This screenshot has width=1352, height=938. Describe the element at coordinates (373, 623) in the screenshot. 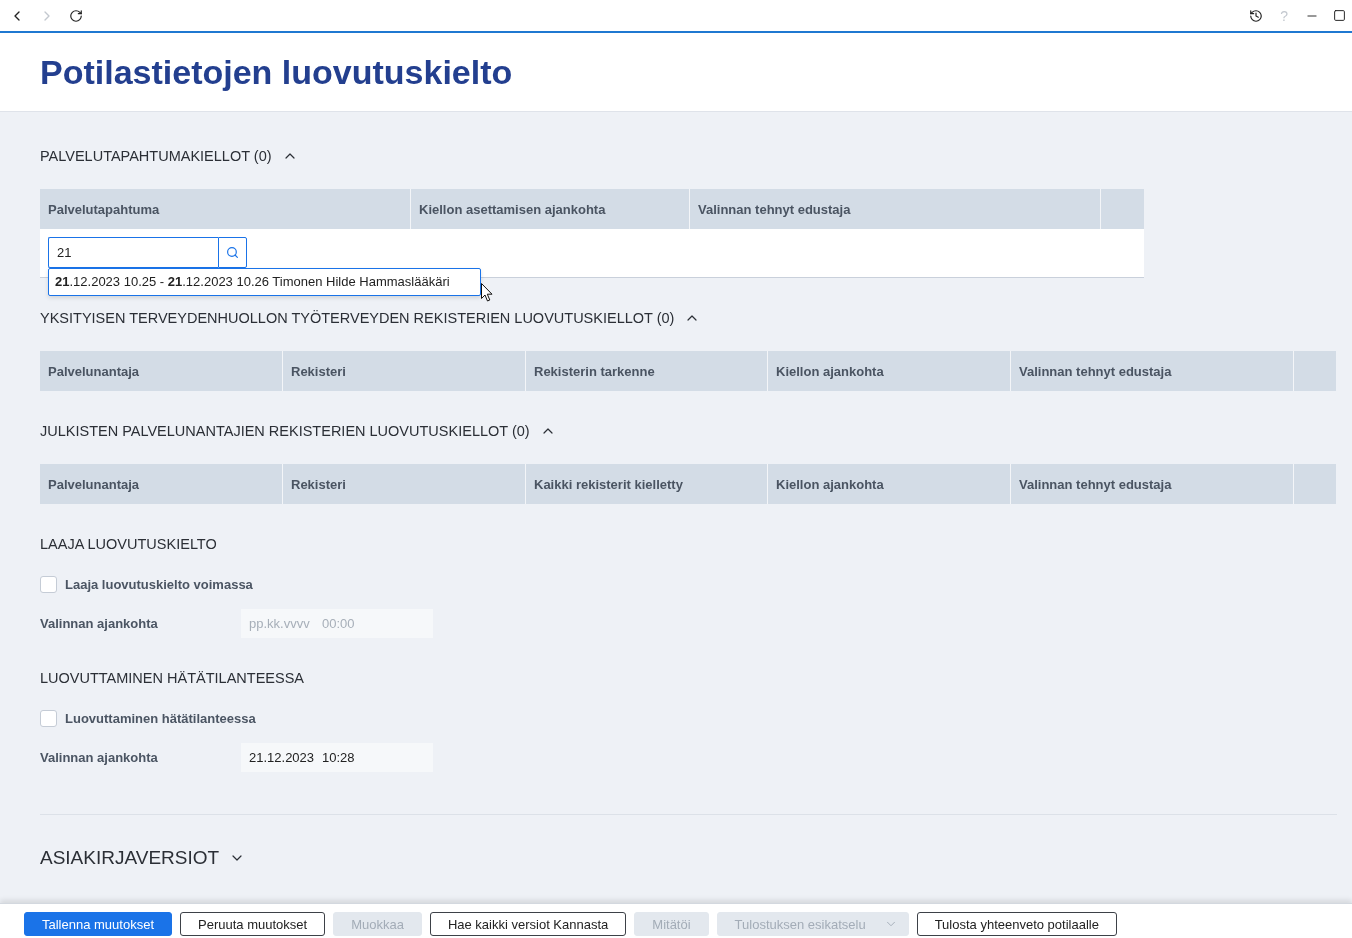

I see `time-input: 00:00` at that location.